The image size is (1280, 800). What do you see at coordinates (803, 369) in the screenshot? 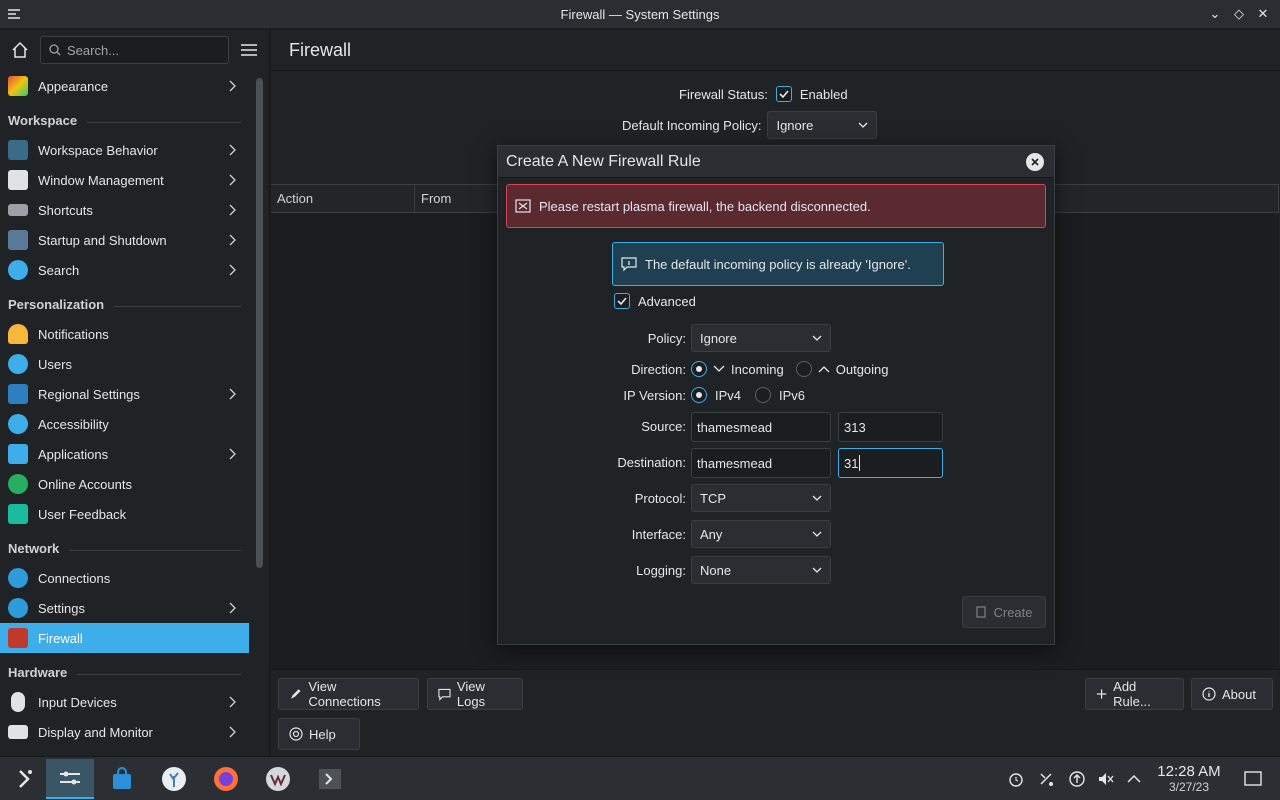
I see `direction-outgoing-radio` at bounding box center [803, 369].